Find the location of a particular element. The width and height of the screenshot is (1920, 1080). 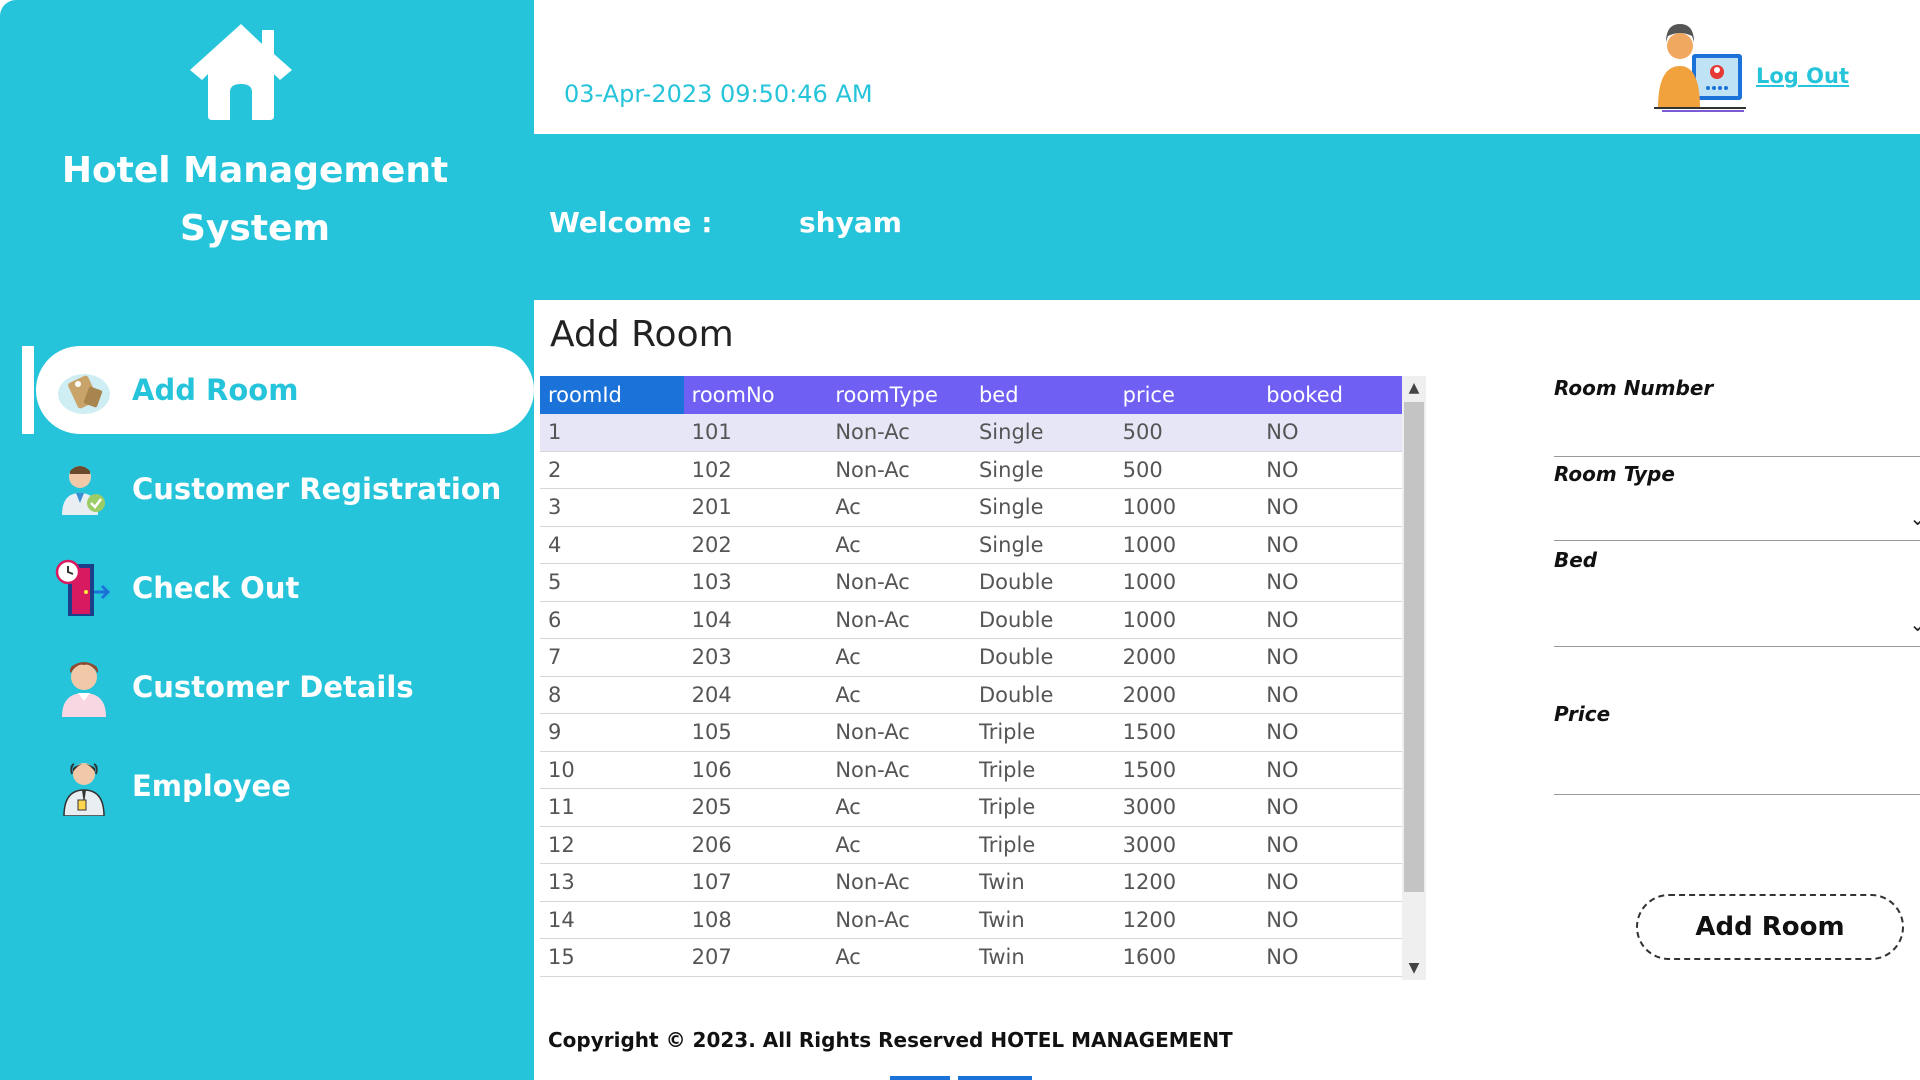

table-cell-roomid: 5 is located at coordinates (612, 582).